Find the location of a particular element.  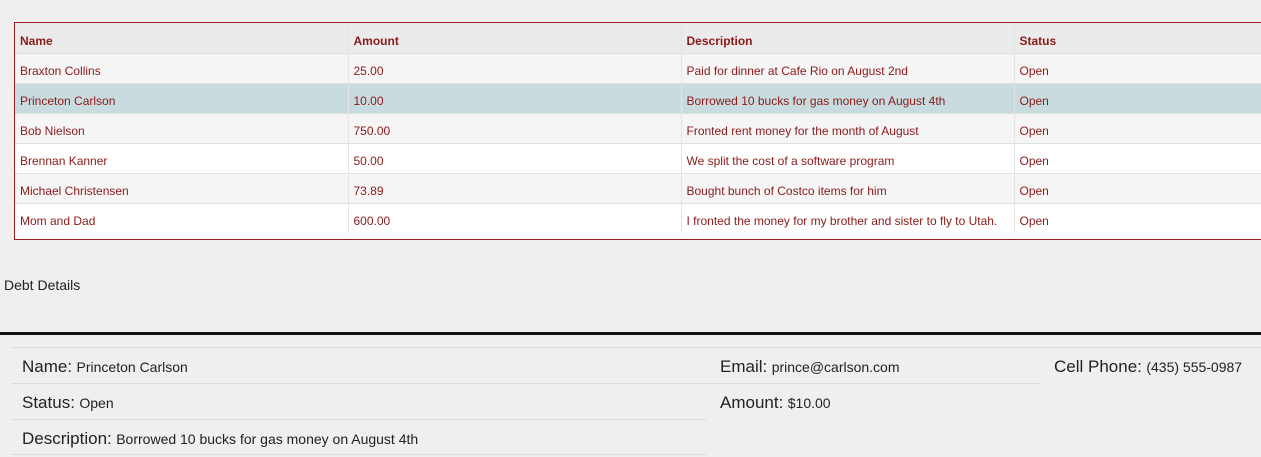

column-header-amount: Amount is located at coordinates (514, 38).